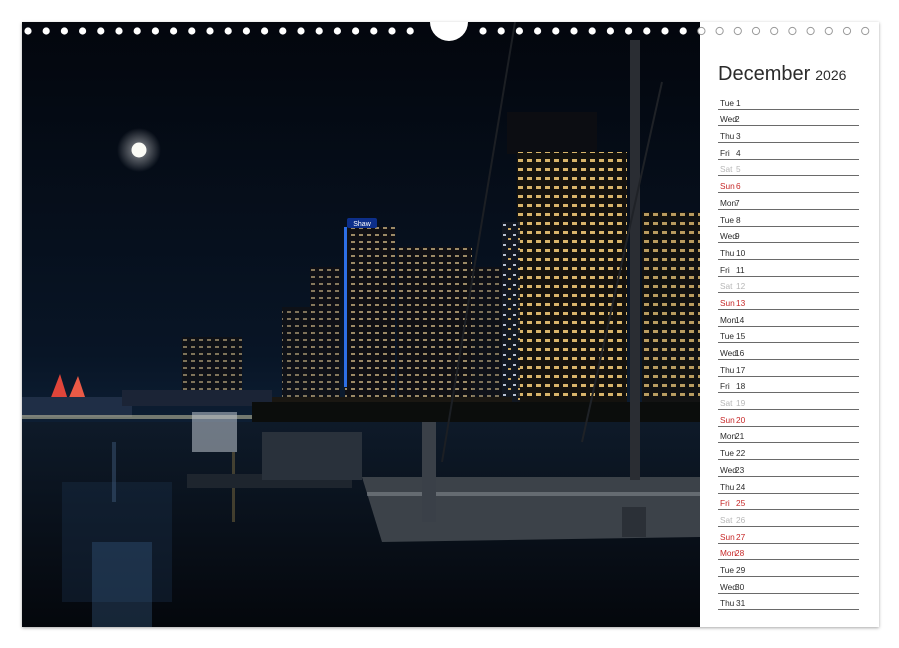  I want to click on day-number: 9, so click(737, 236).